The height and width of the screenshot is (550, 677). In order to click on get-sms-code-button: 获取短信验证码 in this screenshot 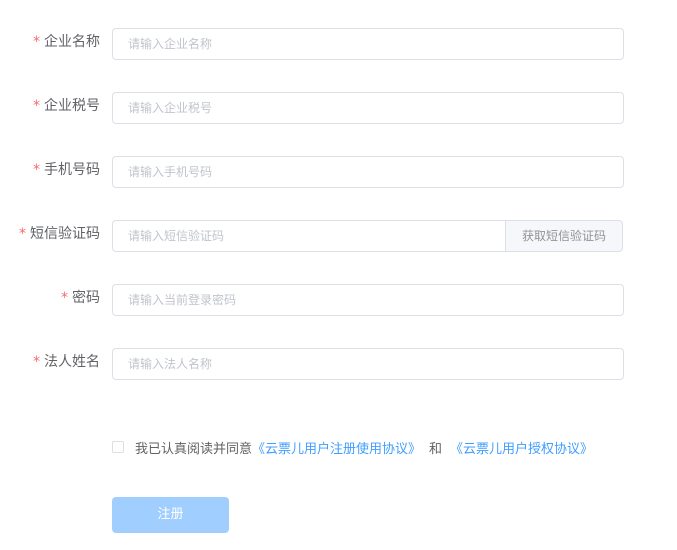, I will do `click(564, 236)`.